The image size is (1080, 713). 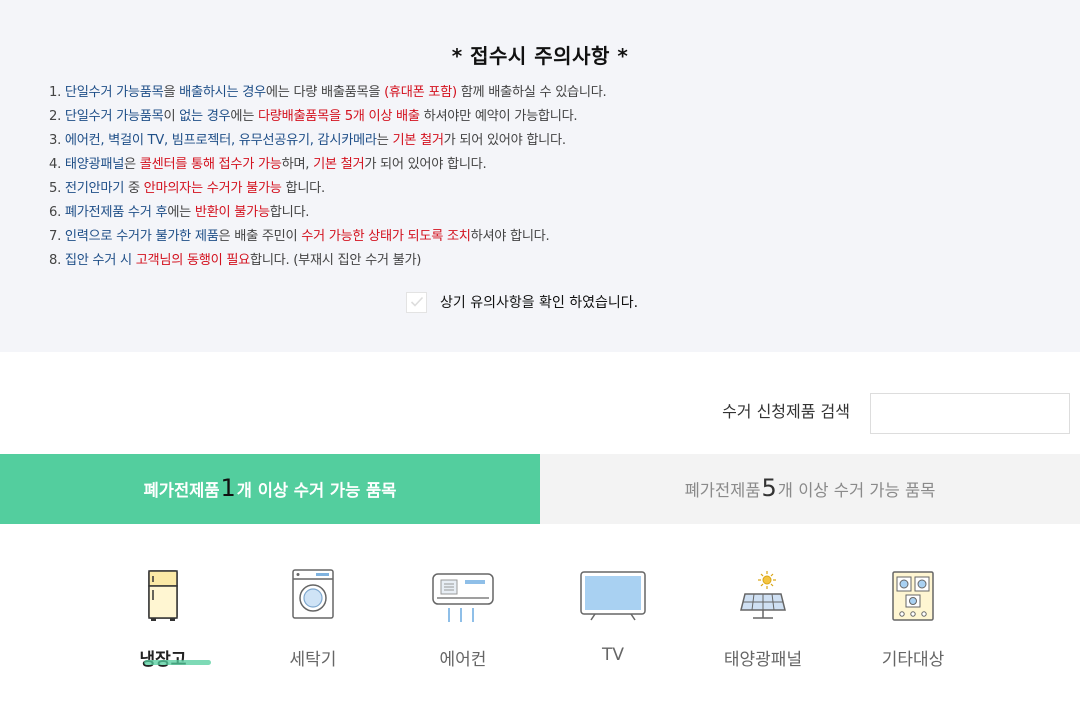 I want to click on rule-text-segment: 7., so click(x=57, y=236).